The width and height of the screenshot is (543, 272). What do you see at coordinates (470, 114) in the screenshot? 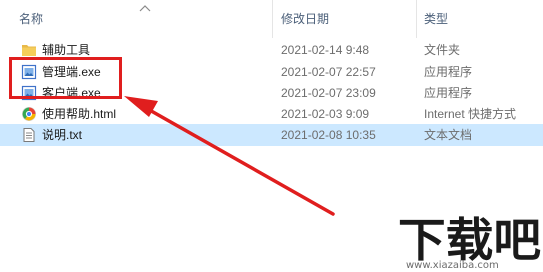
I see `file-type: Internet 快捷方式` at bounding box center [470, 114].